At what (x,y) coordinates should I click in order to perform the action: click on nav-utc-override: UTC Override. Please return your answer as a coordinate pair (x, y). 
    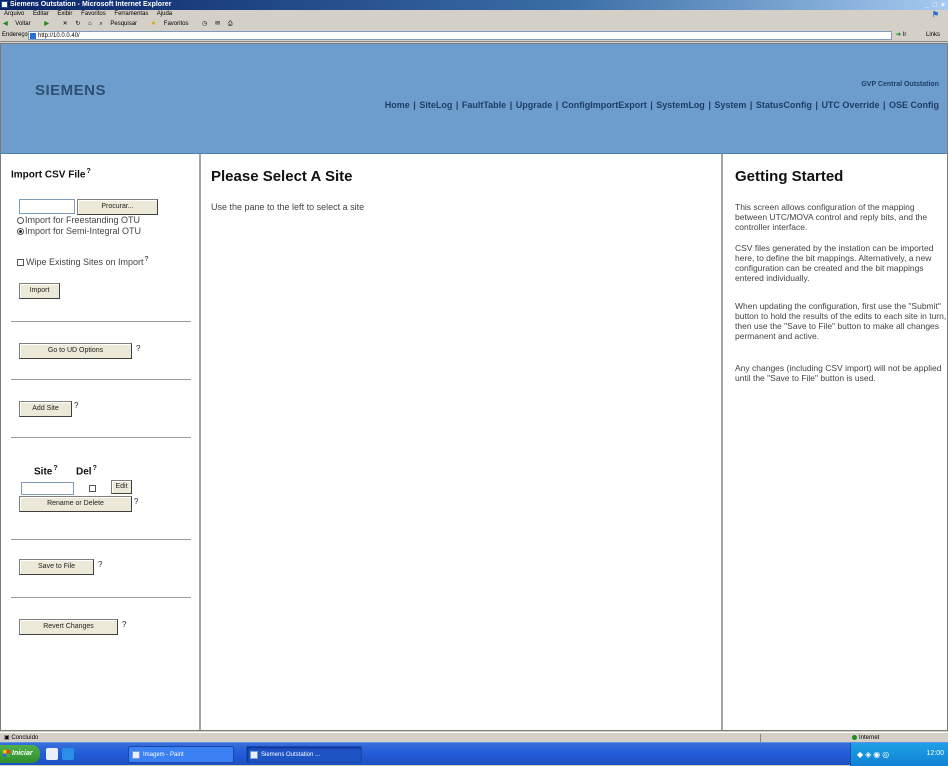
    Looking at the image, I should click on (850, 105).